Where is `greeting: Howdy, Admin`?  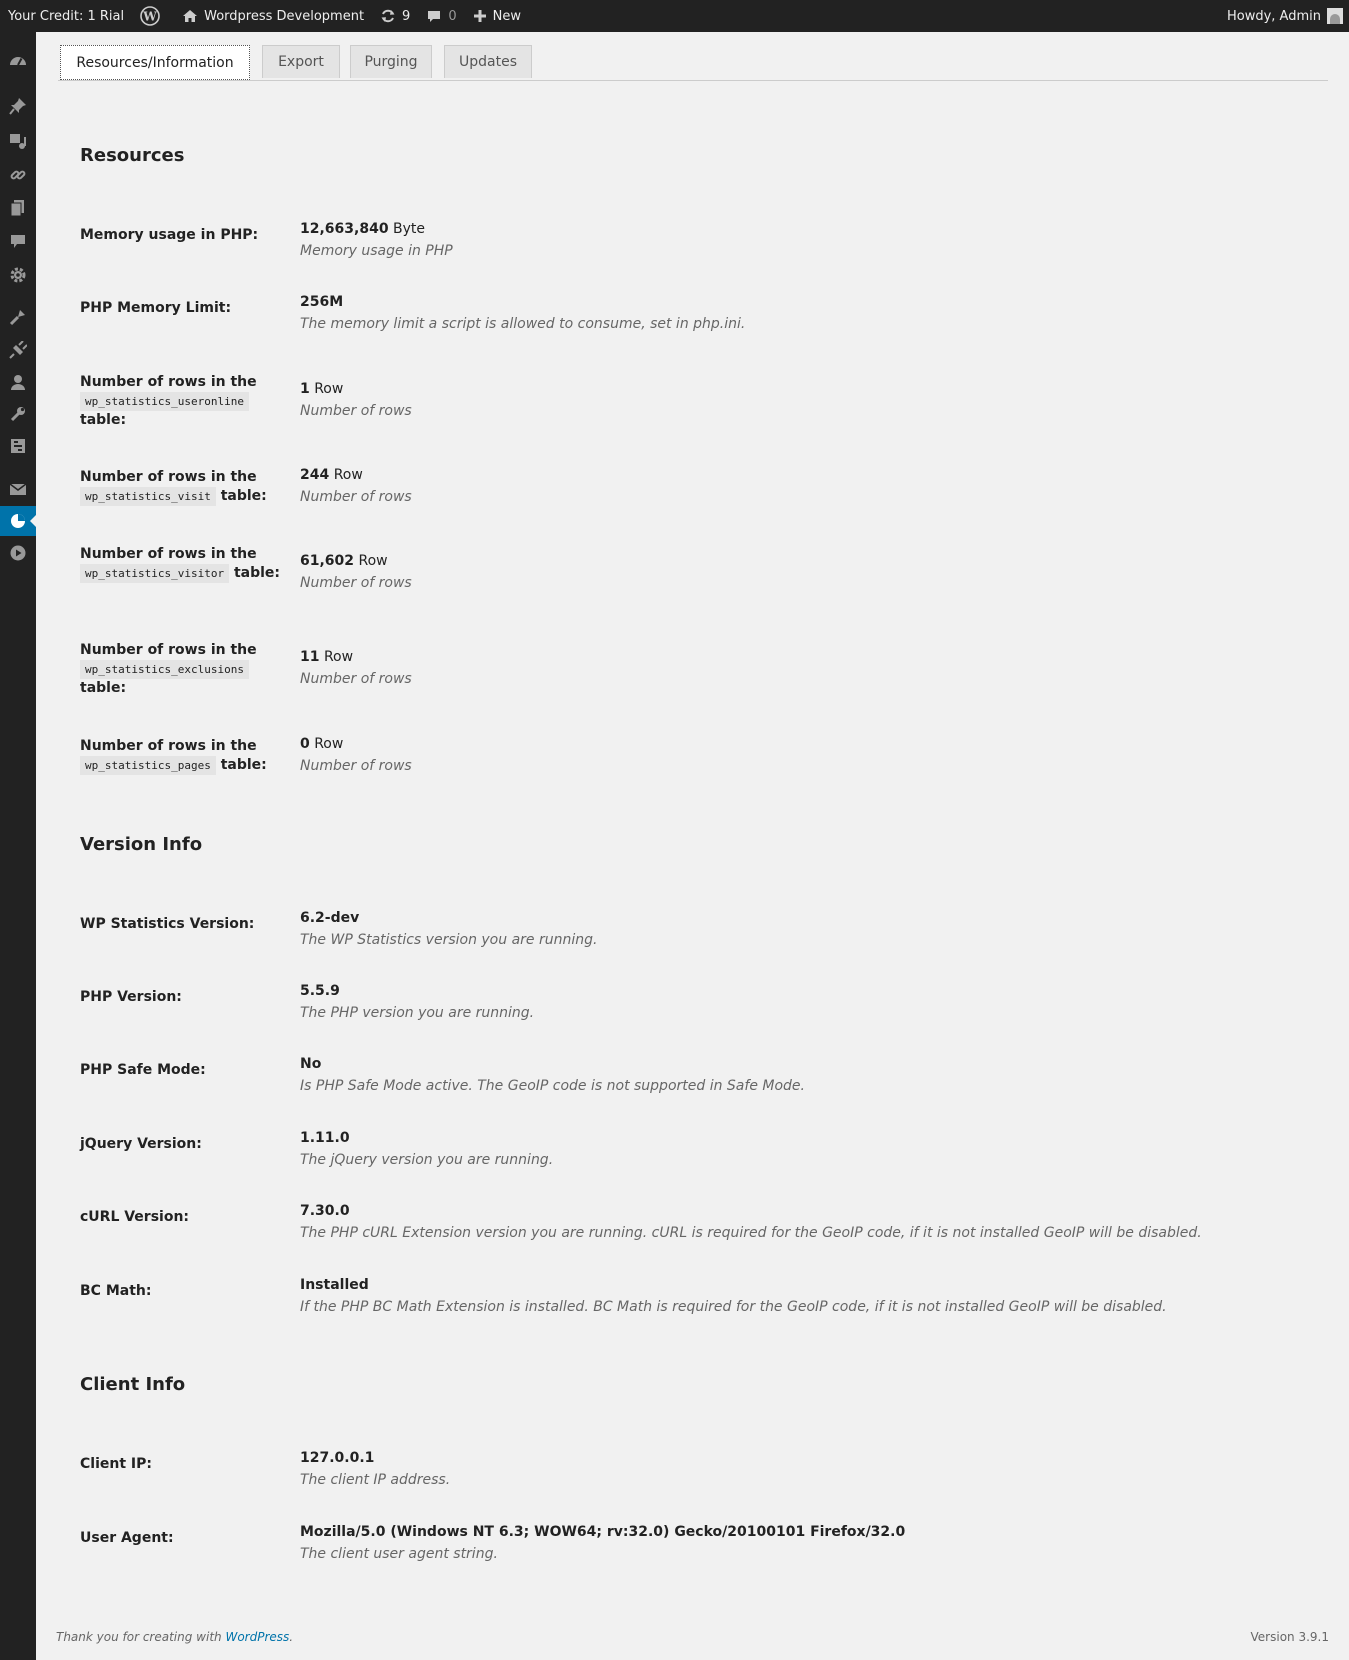 greeting: Howdy, Admin is located at coordinates (1273, 16).